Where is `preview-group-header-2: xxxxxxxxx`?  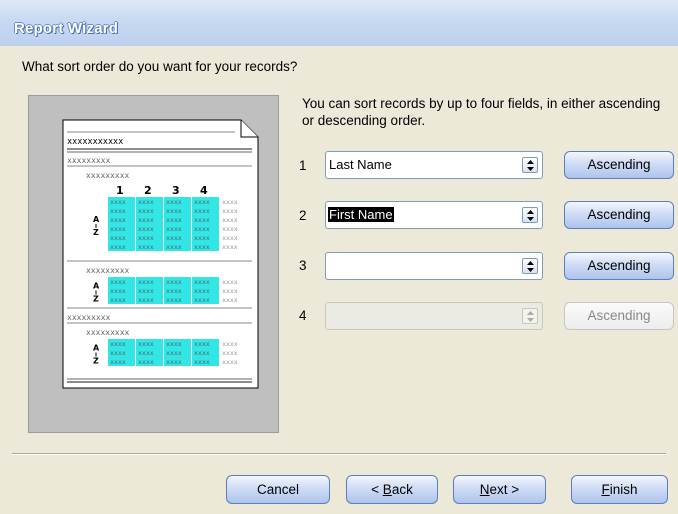
preview-group-header-2: xxxxxxxxx is located at coordinates (89, 317).